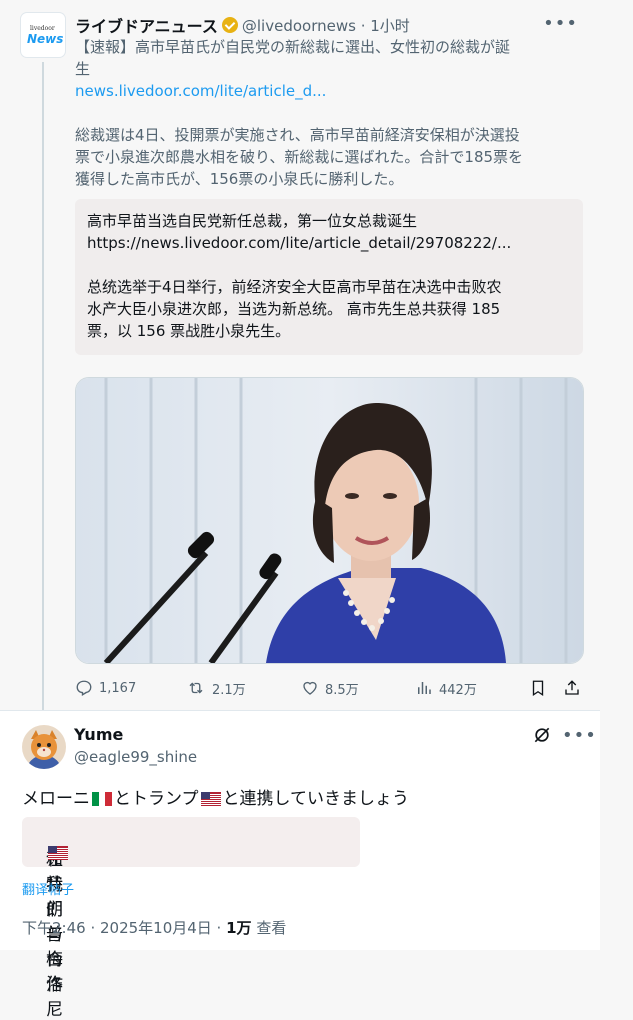  Describe the element at coordinates (316, 799) in the screenshot. I see `reply-text-part: と連携していきましょう` at that location.